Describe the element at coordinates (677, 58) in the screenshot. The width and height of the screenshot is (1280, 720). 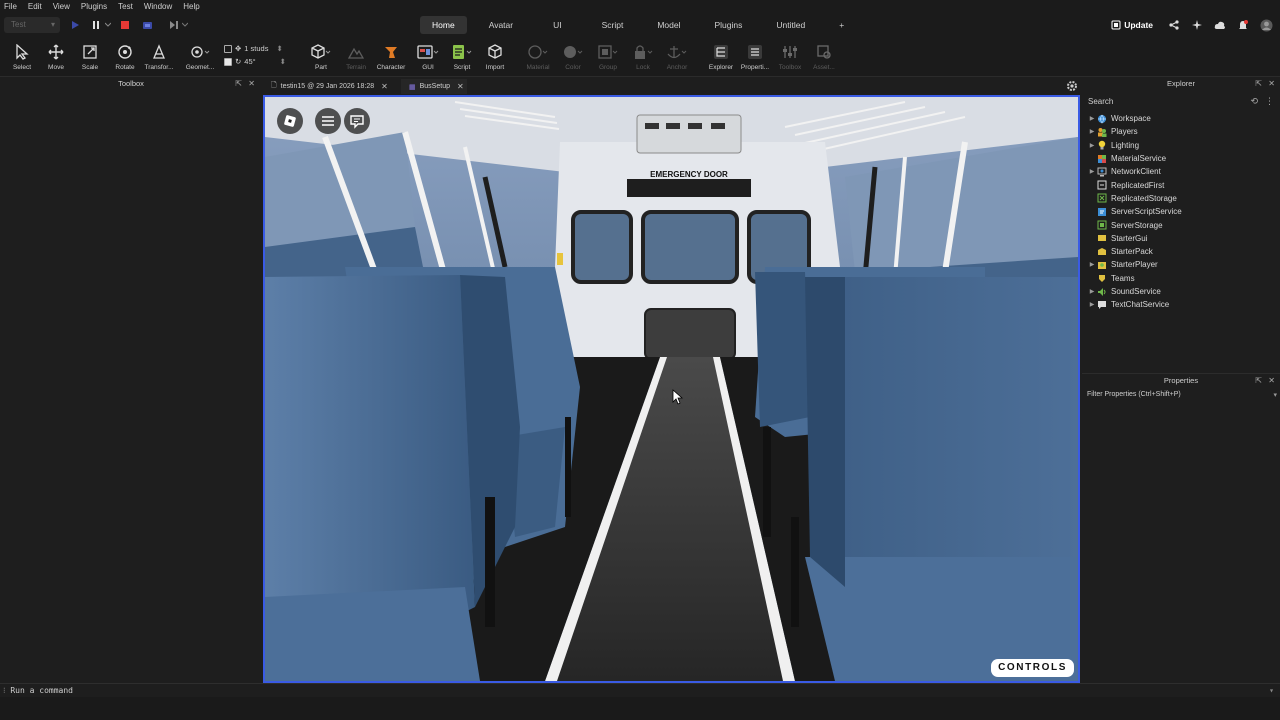
I see `anchor-button: Anchor` at that location.